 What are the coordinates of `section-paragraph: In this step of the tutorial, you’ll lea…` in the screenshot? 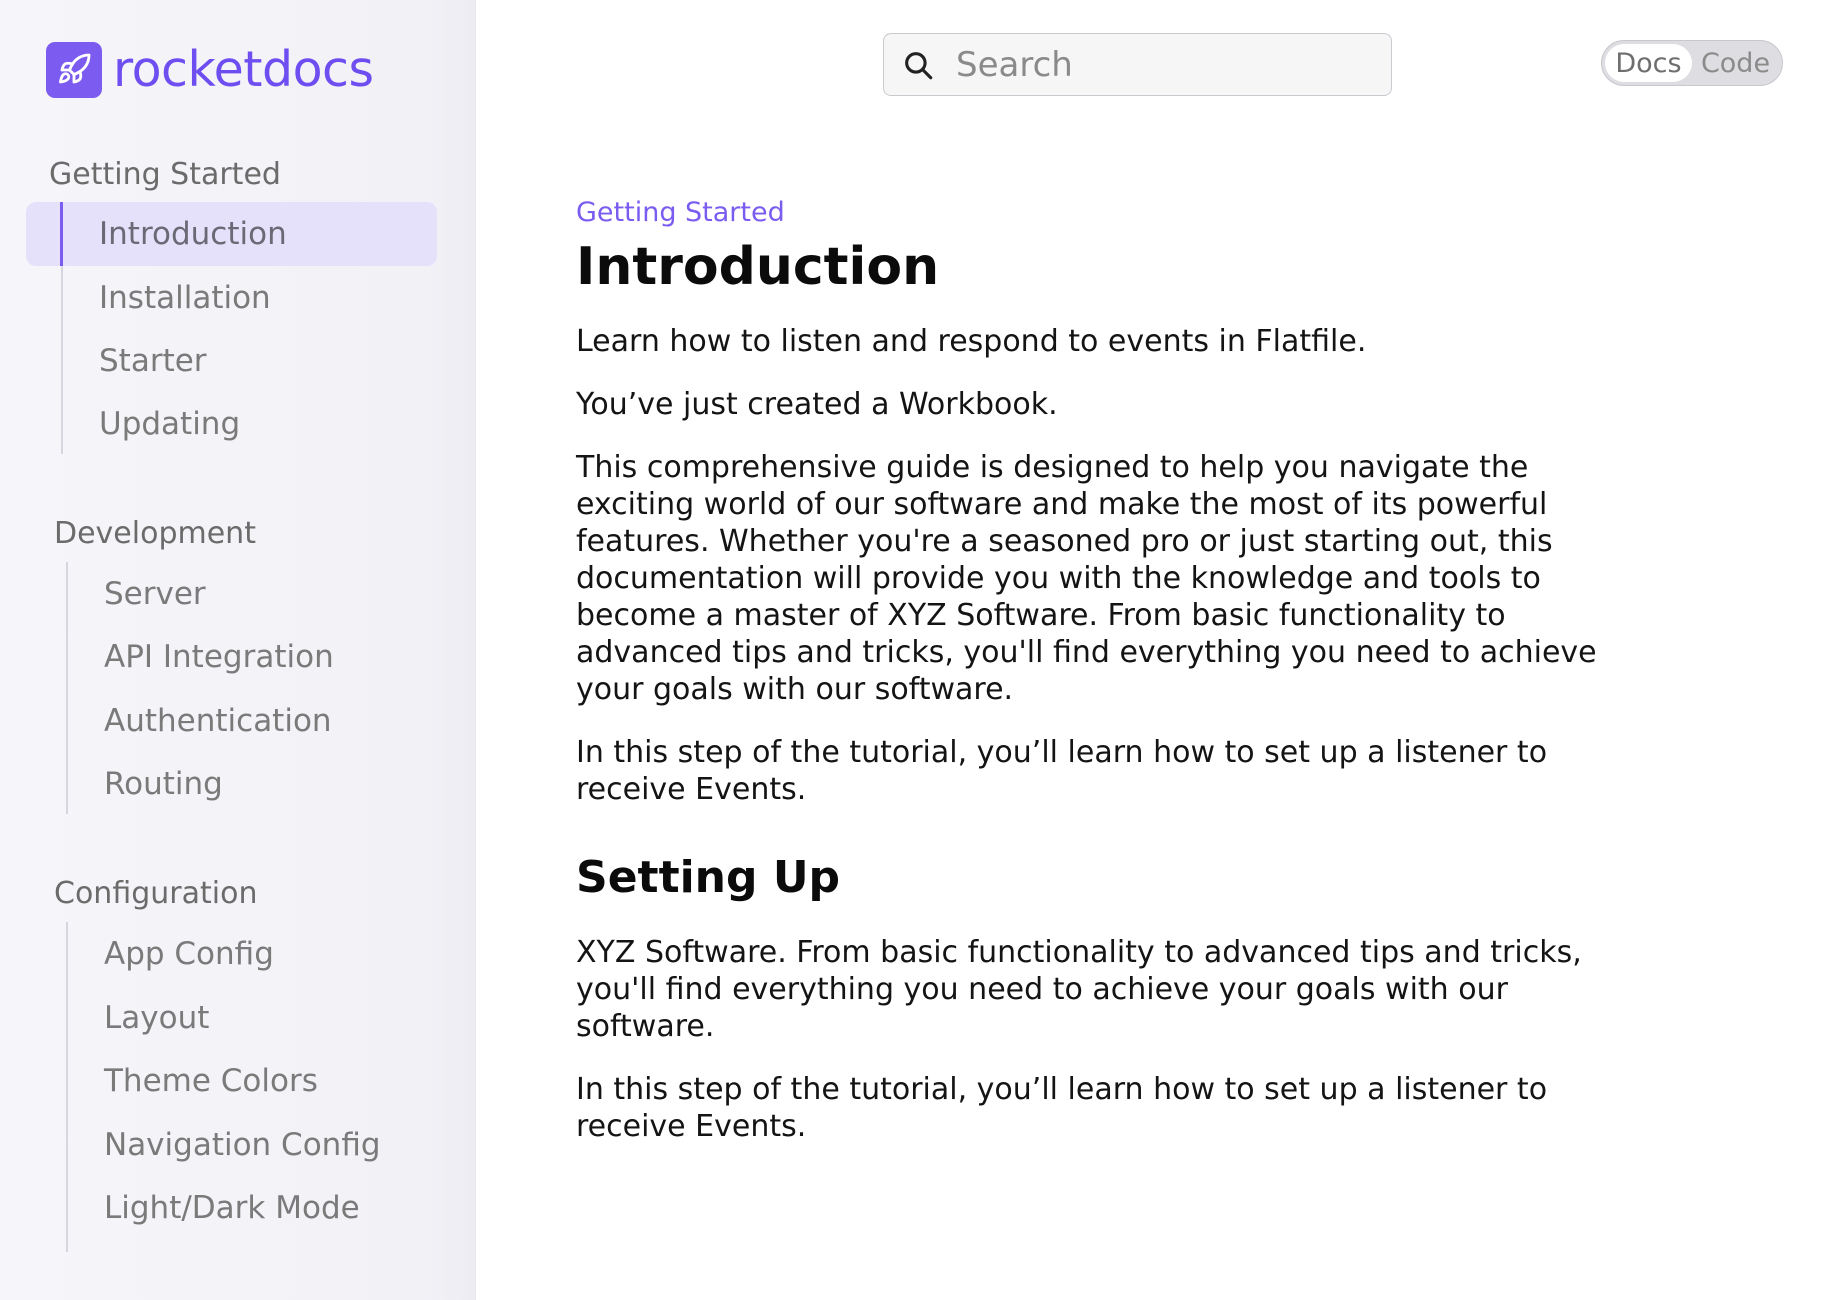 It's located at (1062, 1108).